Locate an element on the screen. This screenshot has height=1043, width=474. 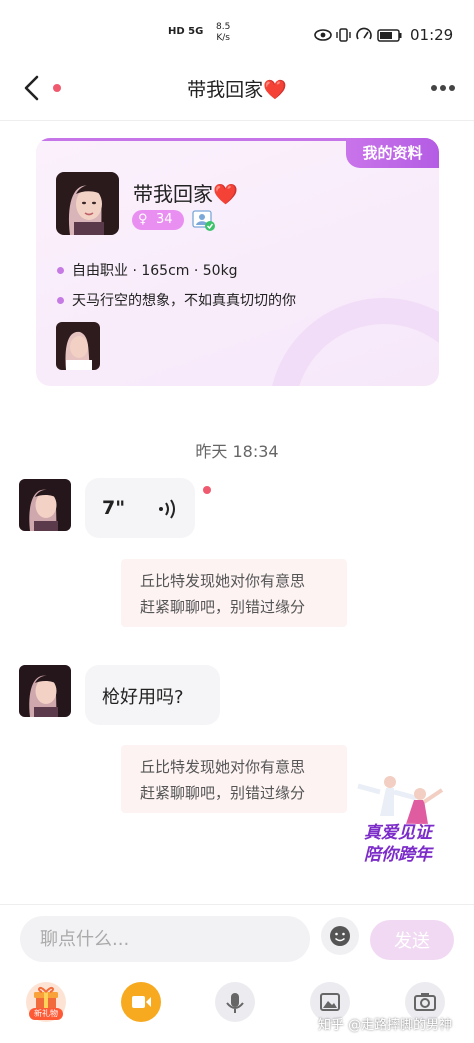
promo-line-2: 陪你跨年 is located at coordinates (398, 855).